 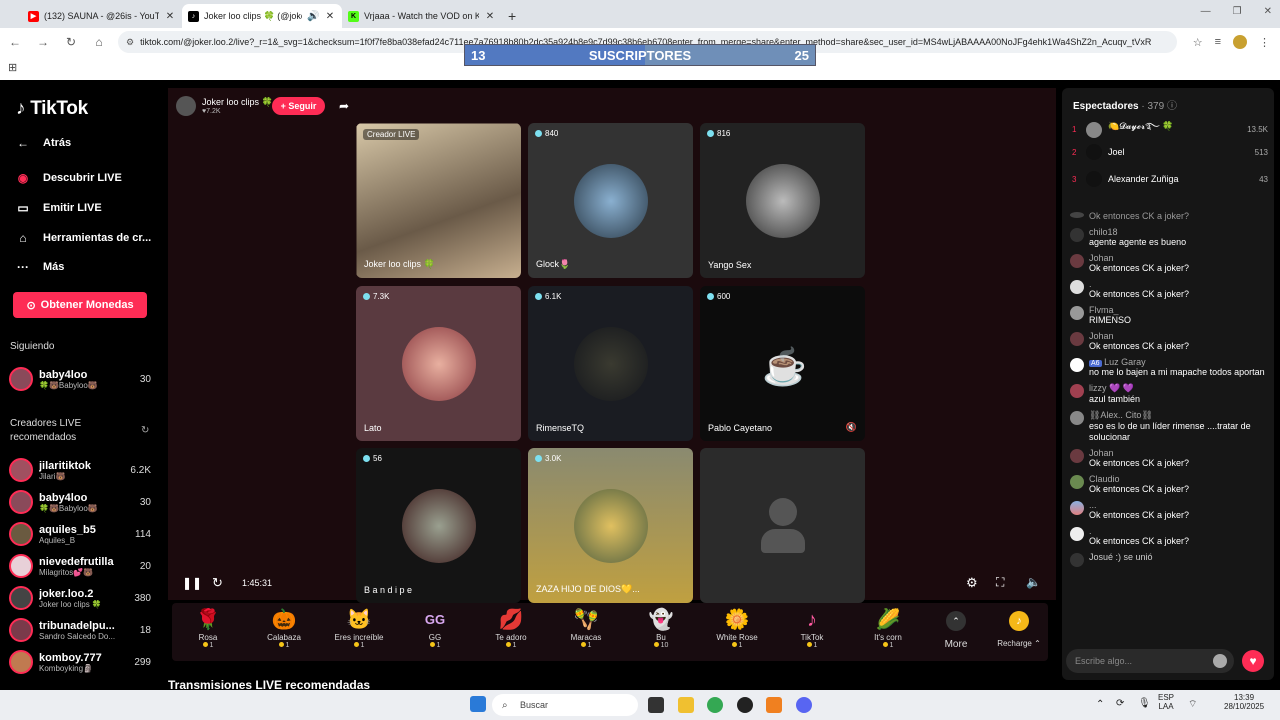 I want to click on replay-icon: ↻, so click(x=217, y=583).